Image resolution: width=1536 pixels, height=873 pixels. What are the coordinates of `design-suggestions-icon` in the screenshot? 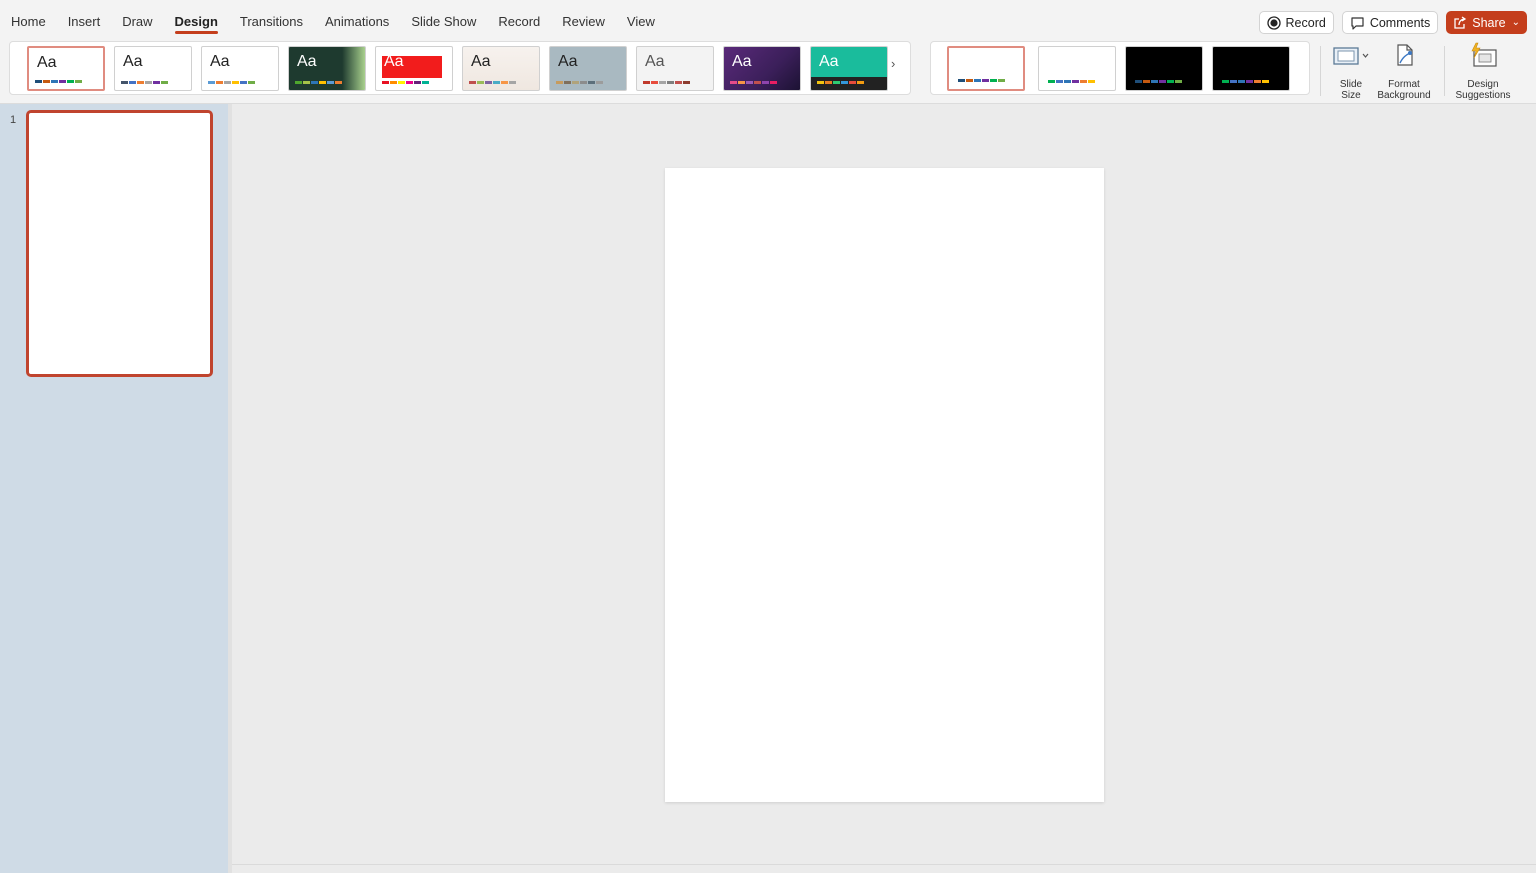 It's located at (1483, 58).